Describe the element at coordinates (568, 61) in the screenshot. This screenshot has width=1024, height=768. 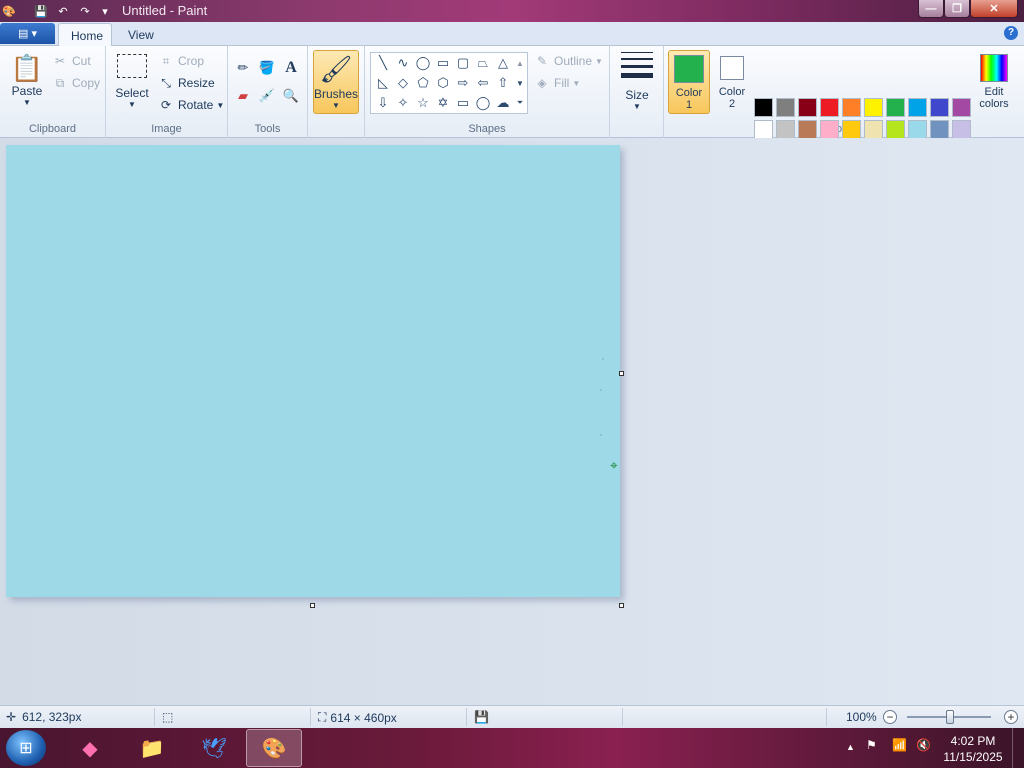
I see `outline-button: ✎ Outline ▼` at that location.